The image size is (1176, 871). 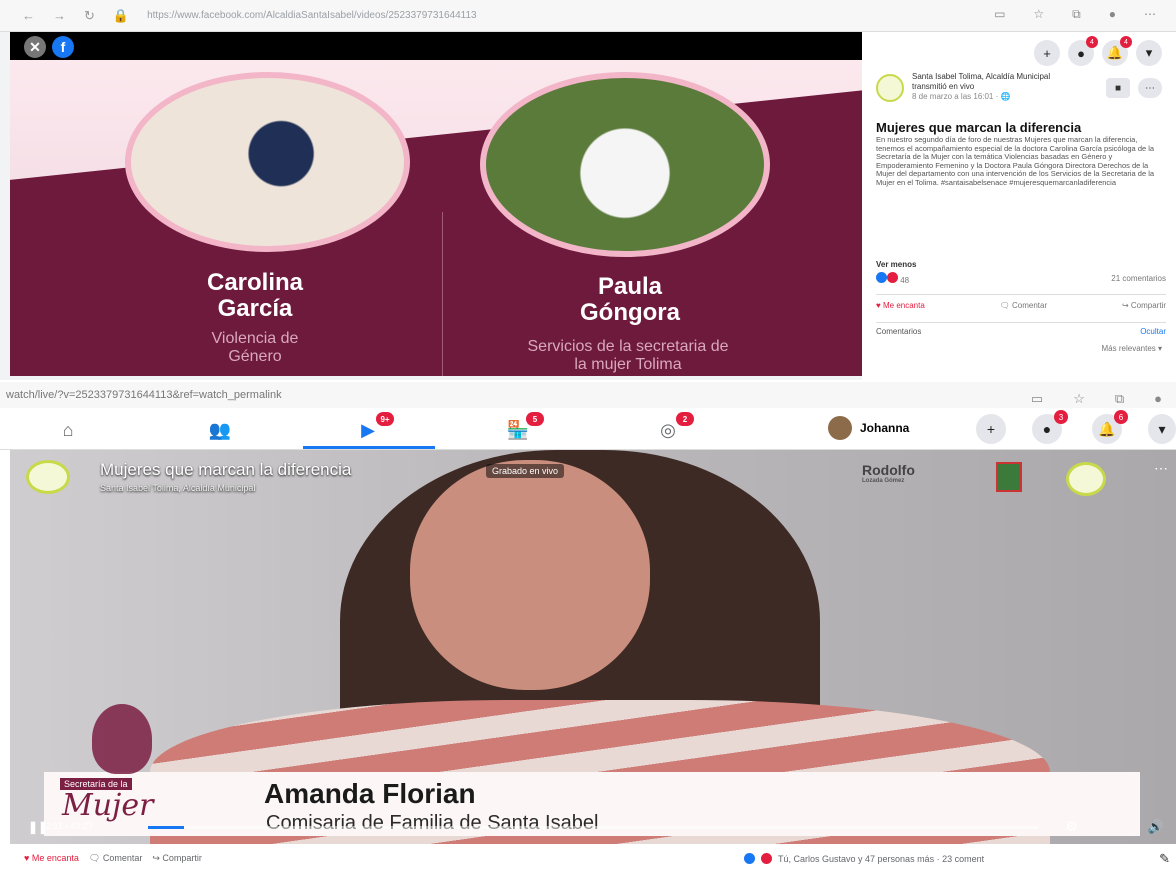 What do you see at coordinates (979, 127) in the screenshot?
I see `post-title: Mujeres que marcan la diferencia` at bounding box center [979, 127].